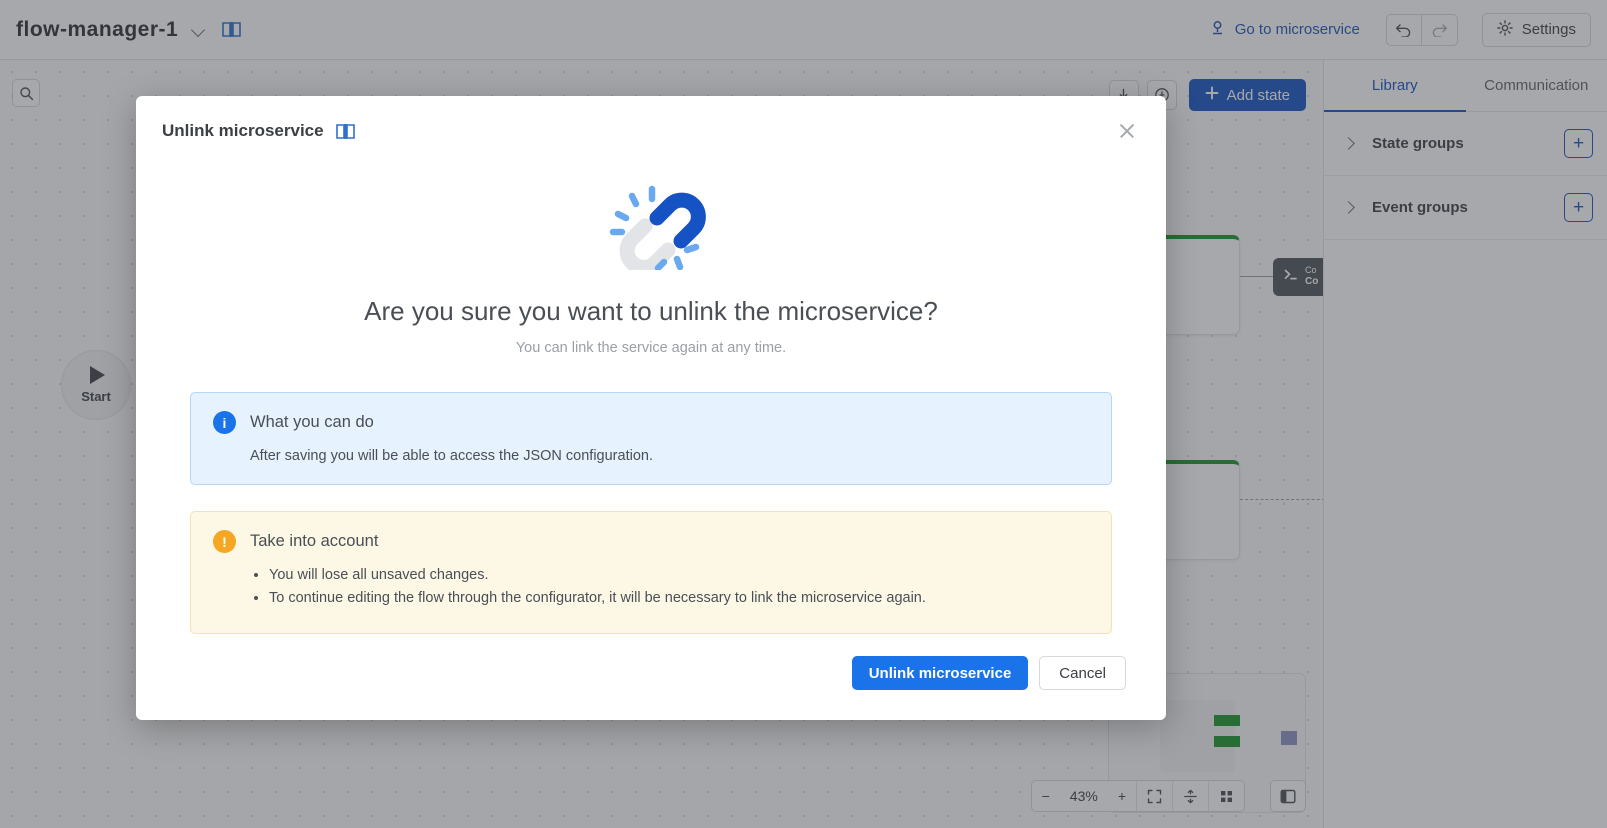 The height and width of the screenshot is (828, 1607). What do you see at coordinates (651, 222) in the screenshot?
I see `broken-link-icon` at bounding box center [651, 222].